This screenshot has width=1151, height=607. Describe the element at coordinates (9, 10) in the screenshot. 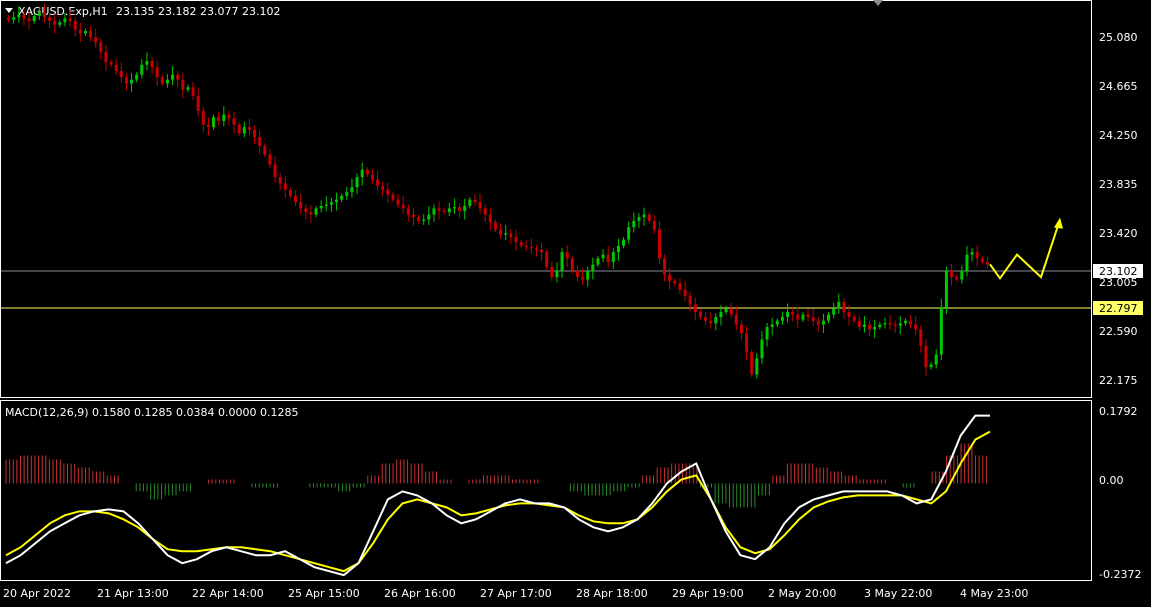

I see `symbol-menu-icon` at that location.